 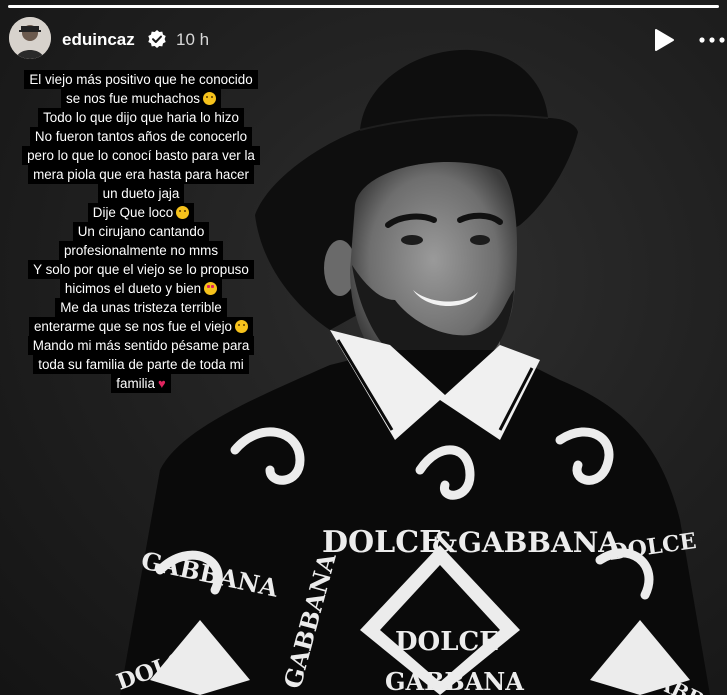 I want to click on caption-line: Dije Que loco, so click(x=141, y=212).